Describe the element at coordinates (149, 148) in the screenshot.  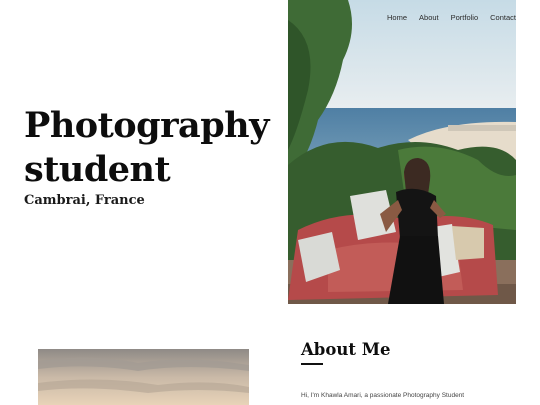
I see `hero-title: Photography student` at that location.